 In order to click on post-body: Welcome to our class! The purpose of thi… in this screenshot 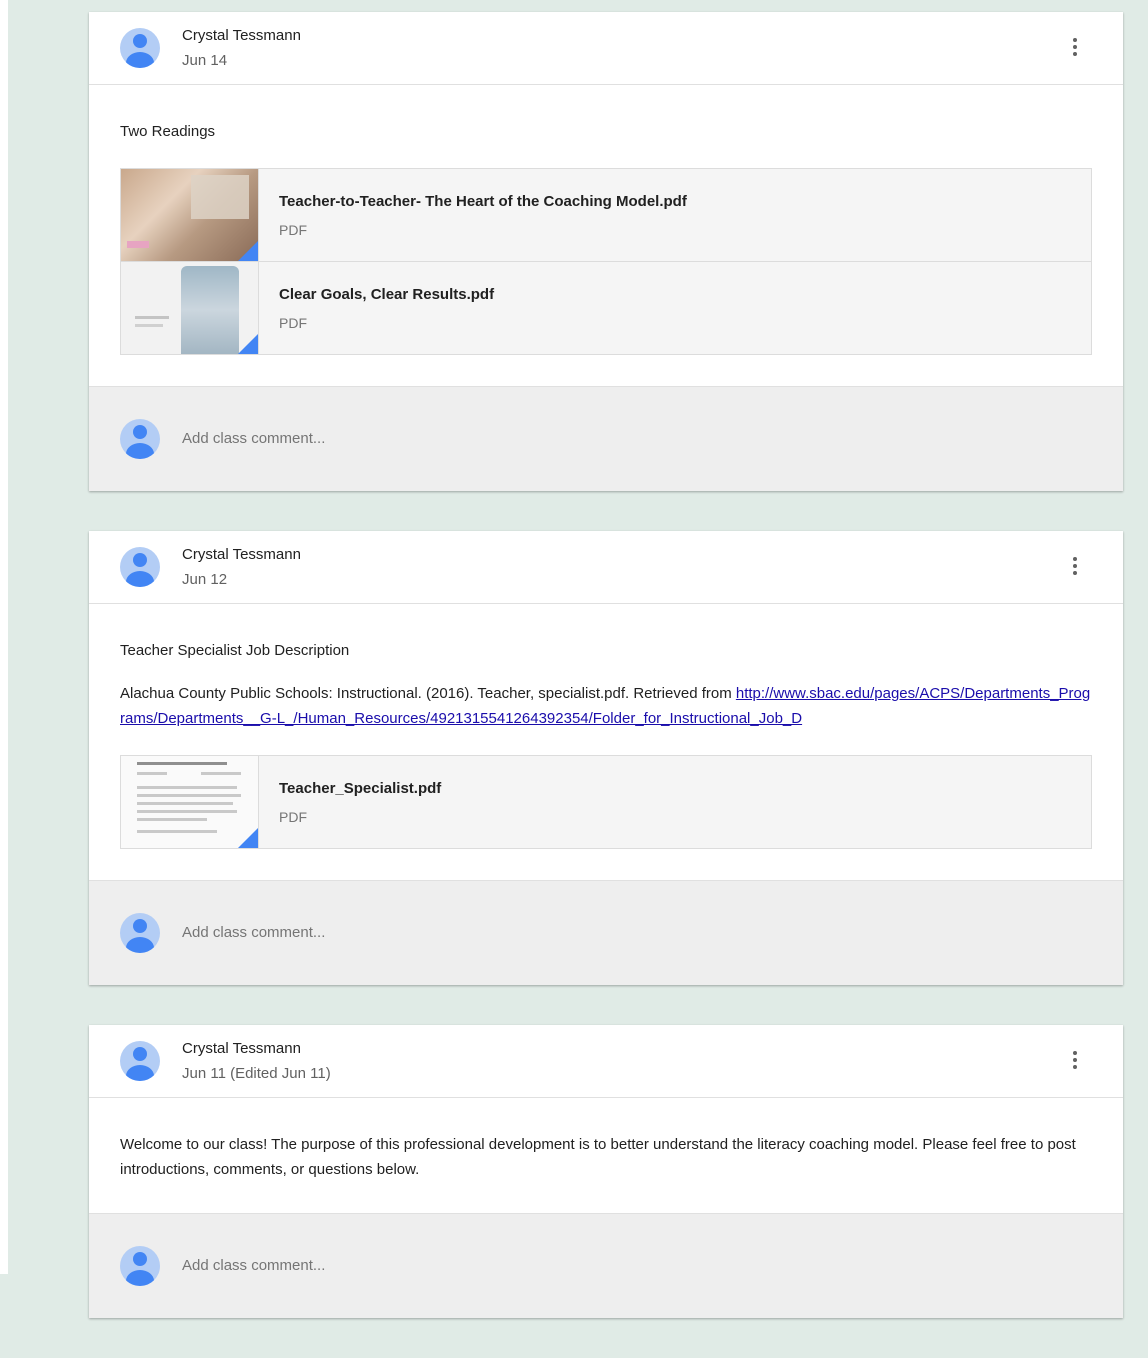, I will do `click(606, 1155)`.